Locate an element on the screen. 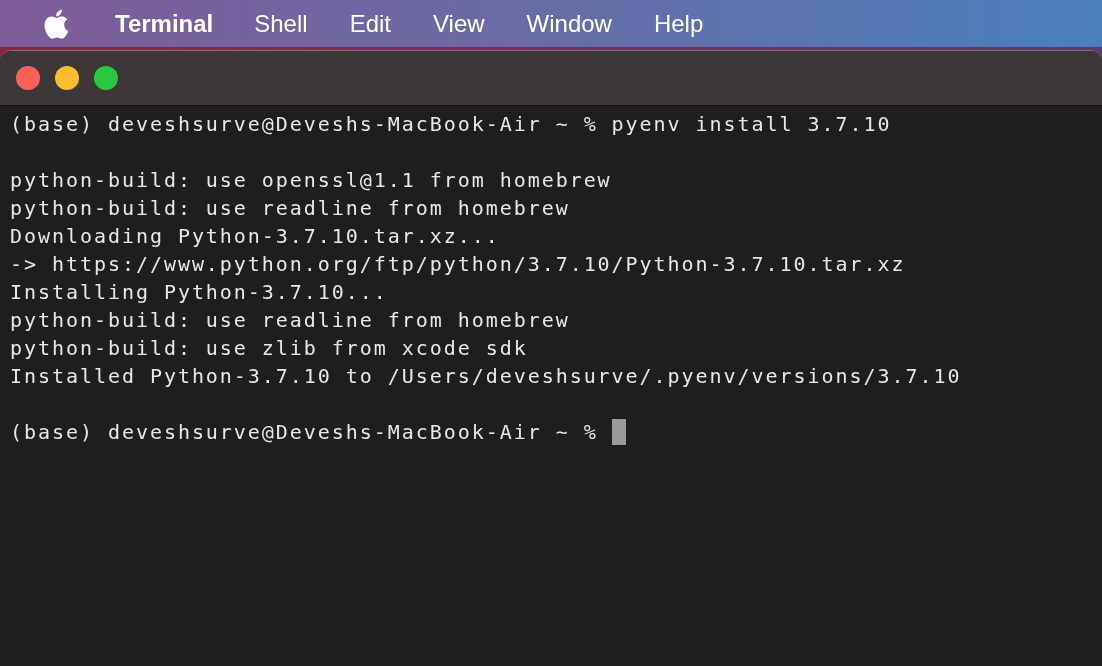 Image resolution: width=1102 pixels, height=666 pixels. app-name-menu: Terminal is located at coordinates (164, 23).